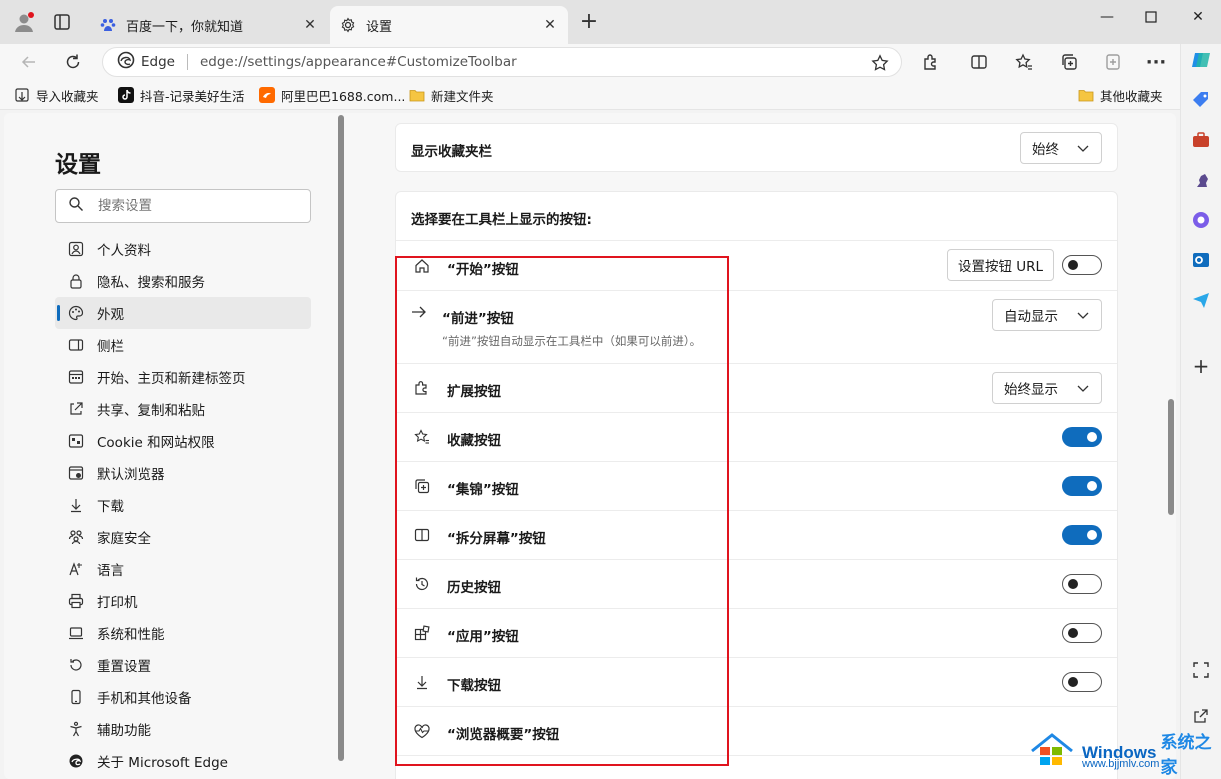 The width and height of the screenshot is (1221, 779). Describe the element at coordinates (183, 409) in the screenshot. I see `nav-item-share: 共享、复制和粘贴` at that location.